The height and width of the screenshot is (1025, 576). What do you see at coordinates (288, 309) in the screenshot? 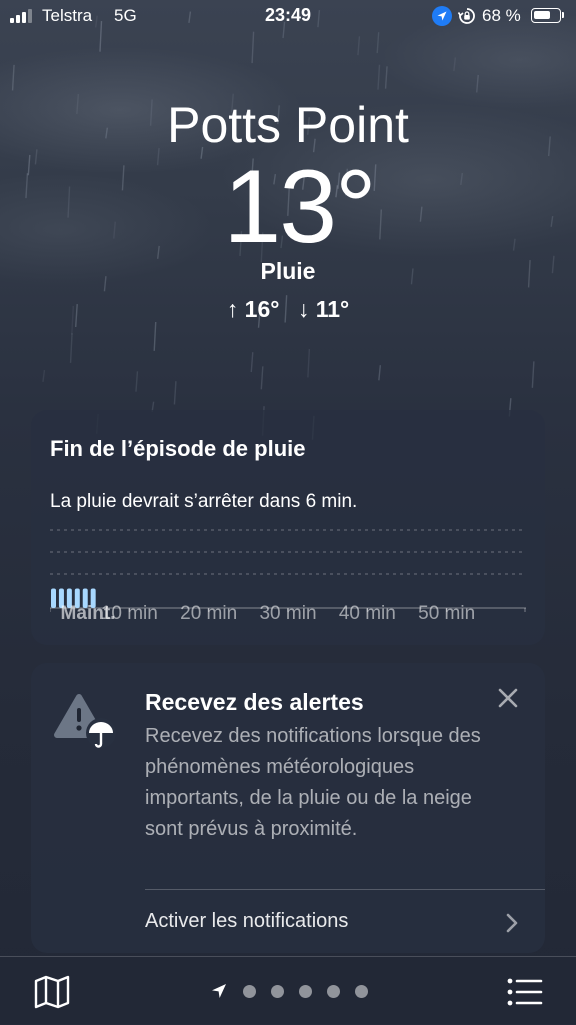
I see `high-low-temperature: ↑ 16° ↓ 11°` at bounding box center [288, 309].